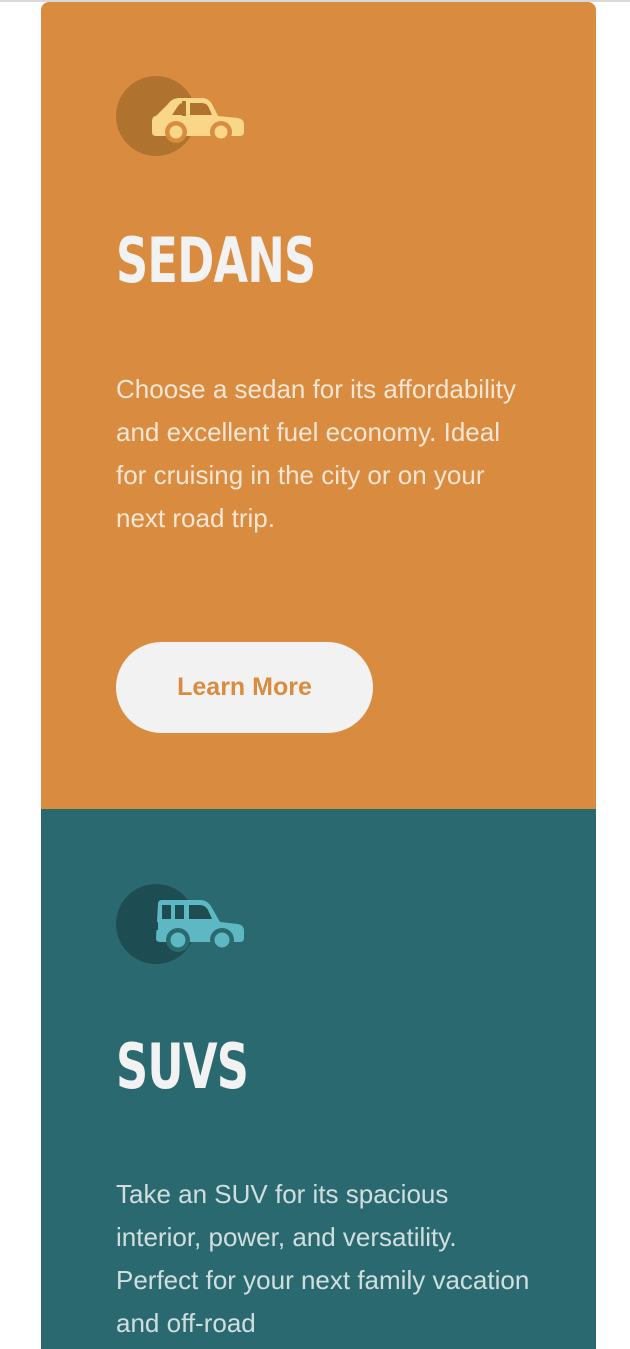 Image resolution: width=630 pixels, height=1349 pixels. I want to click on sedans-title: SEDANS, so click(216, 260).